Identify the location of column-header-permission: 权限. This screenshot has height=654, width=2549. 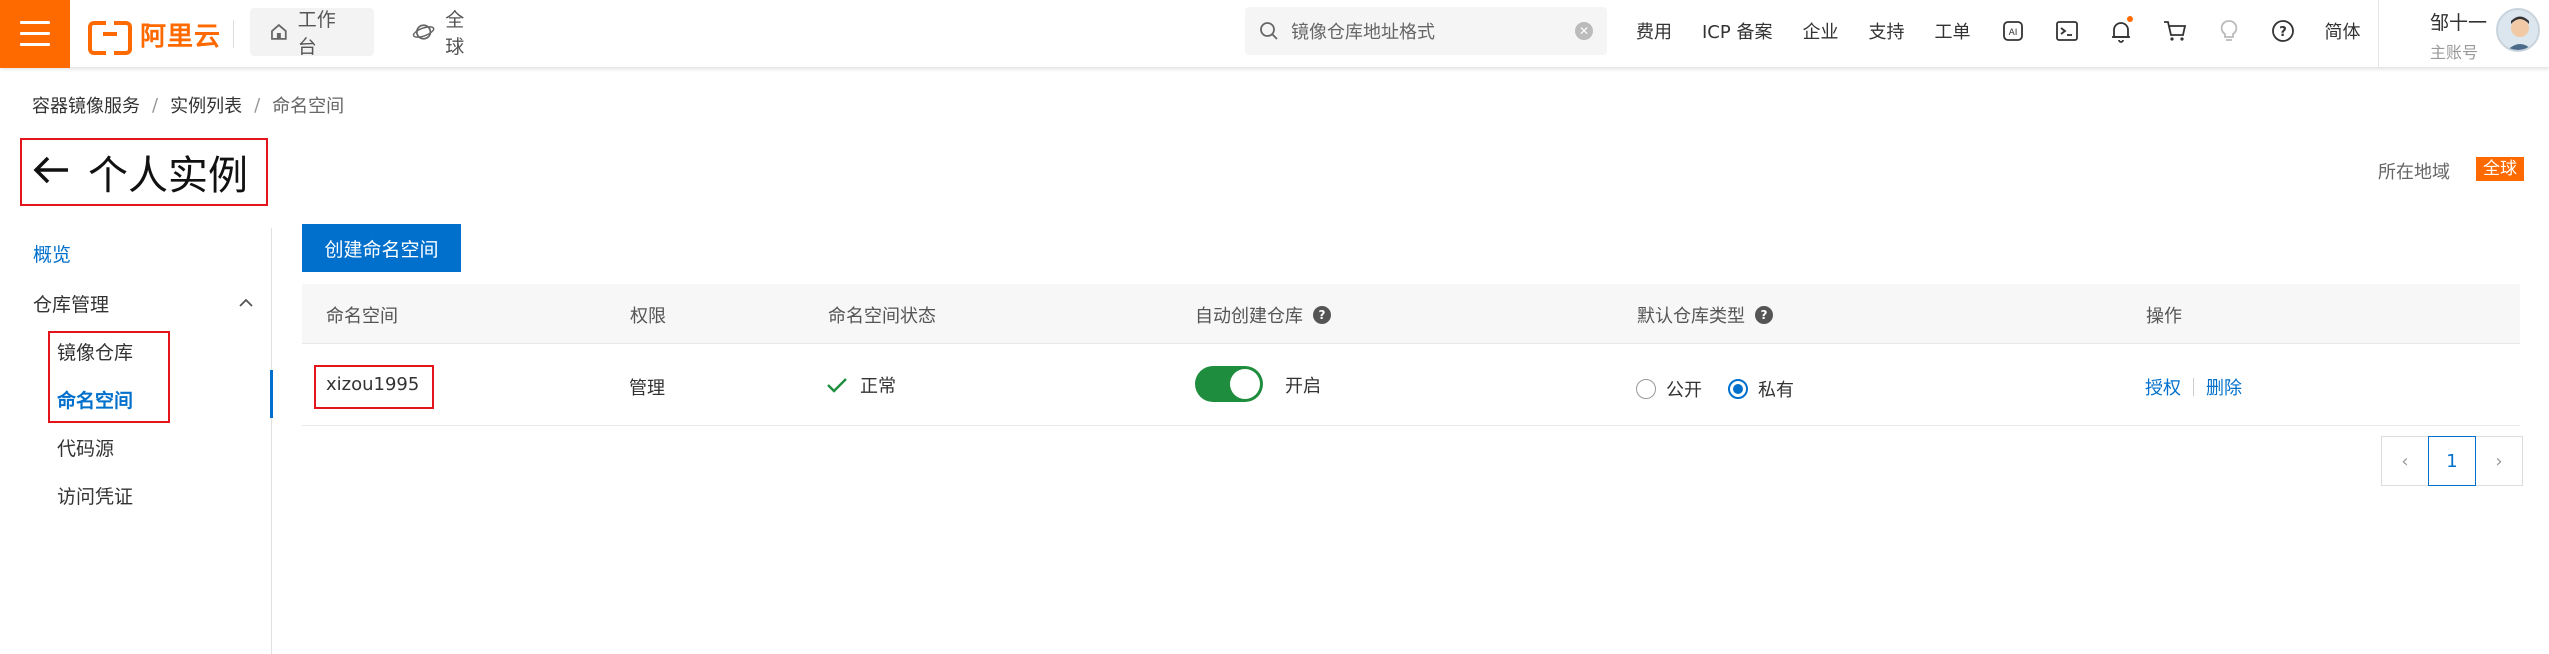
(648, 316).